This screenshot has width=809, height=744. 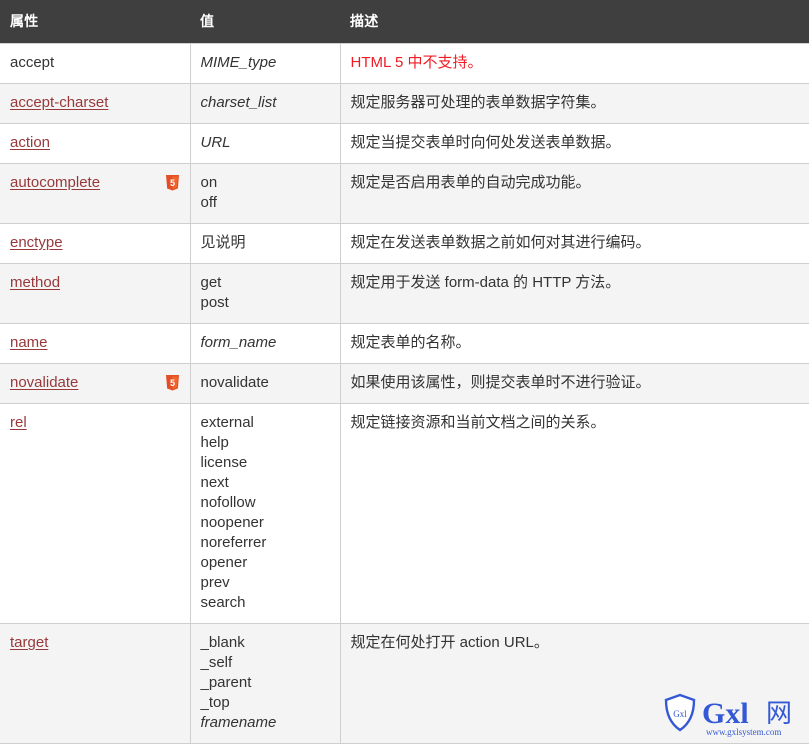 I want to click on cell-attribute: accept, so click(x=95, y=63).